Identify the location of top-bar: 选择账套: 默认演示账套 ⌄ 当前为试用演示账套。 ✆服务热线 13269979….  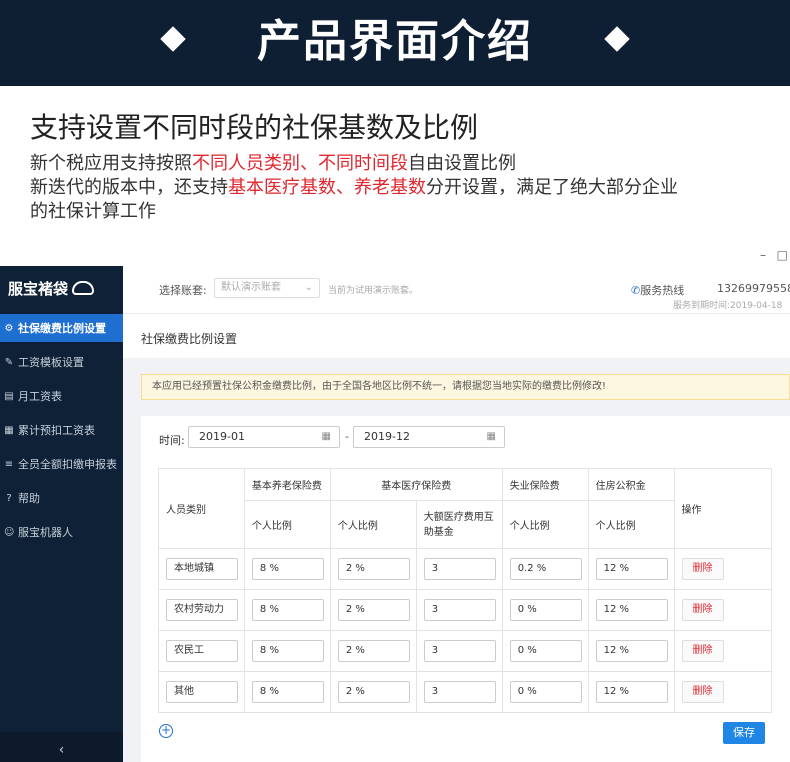
(456, 290).